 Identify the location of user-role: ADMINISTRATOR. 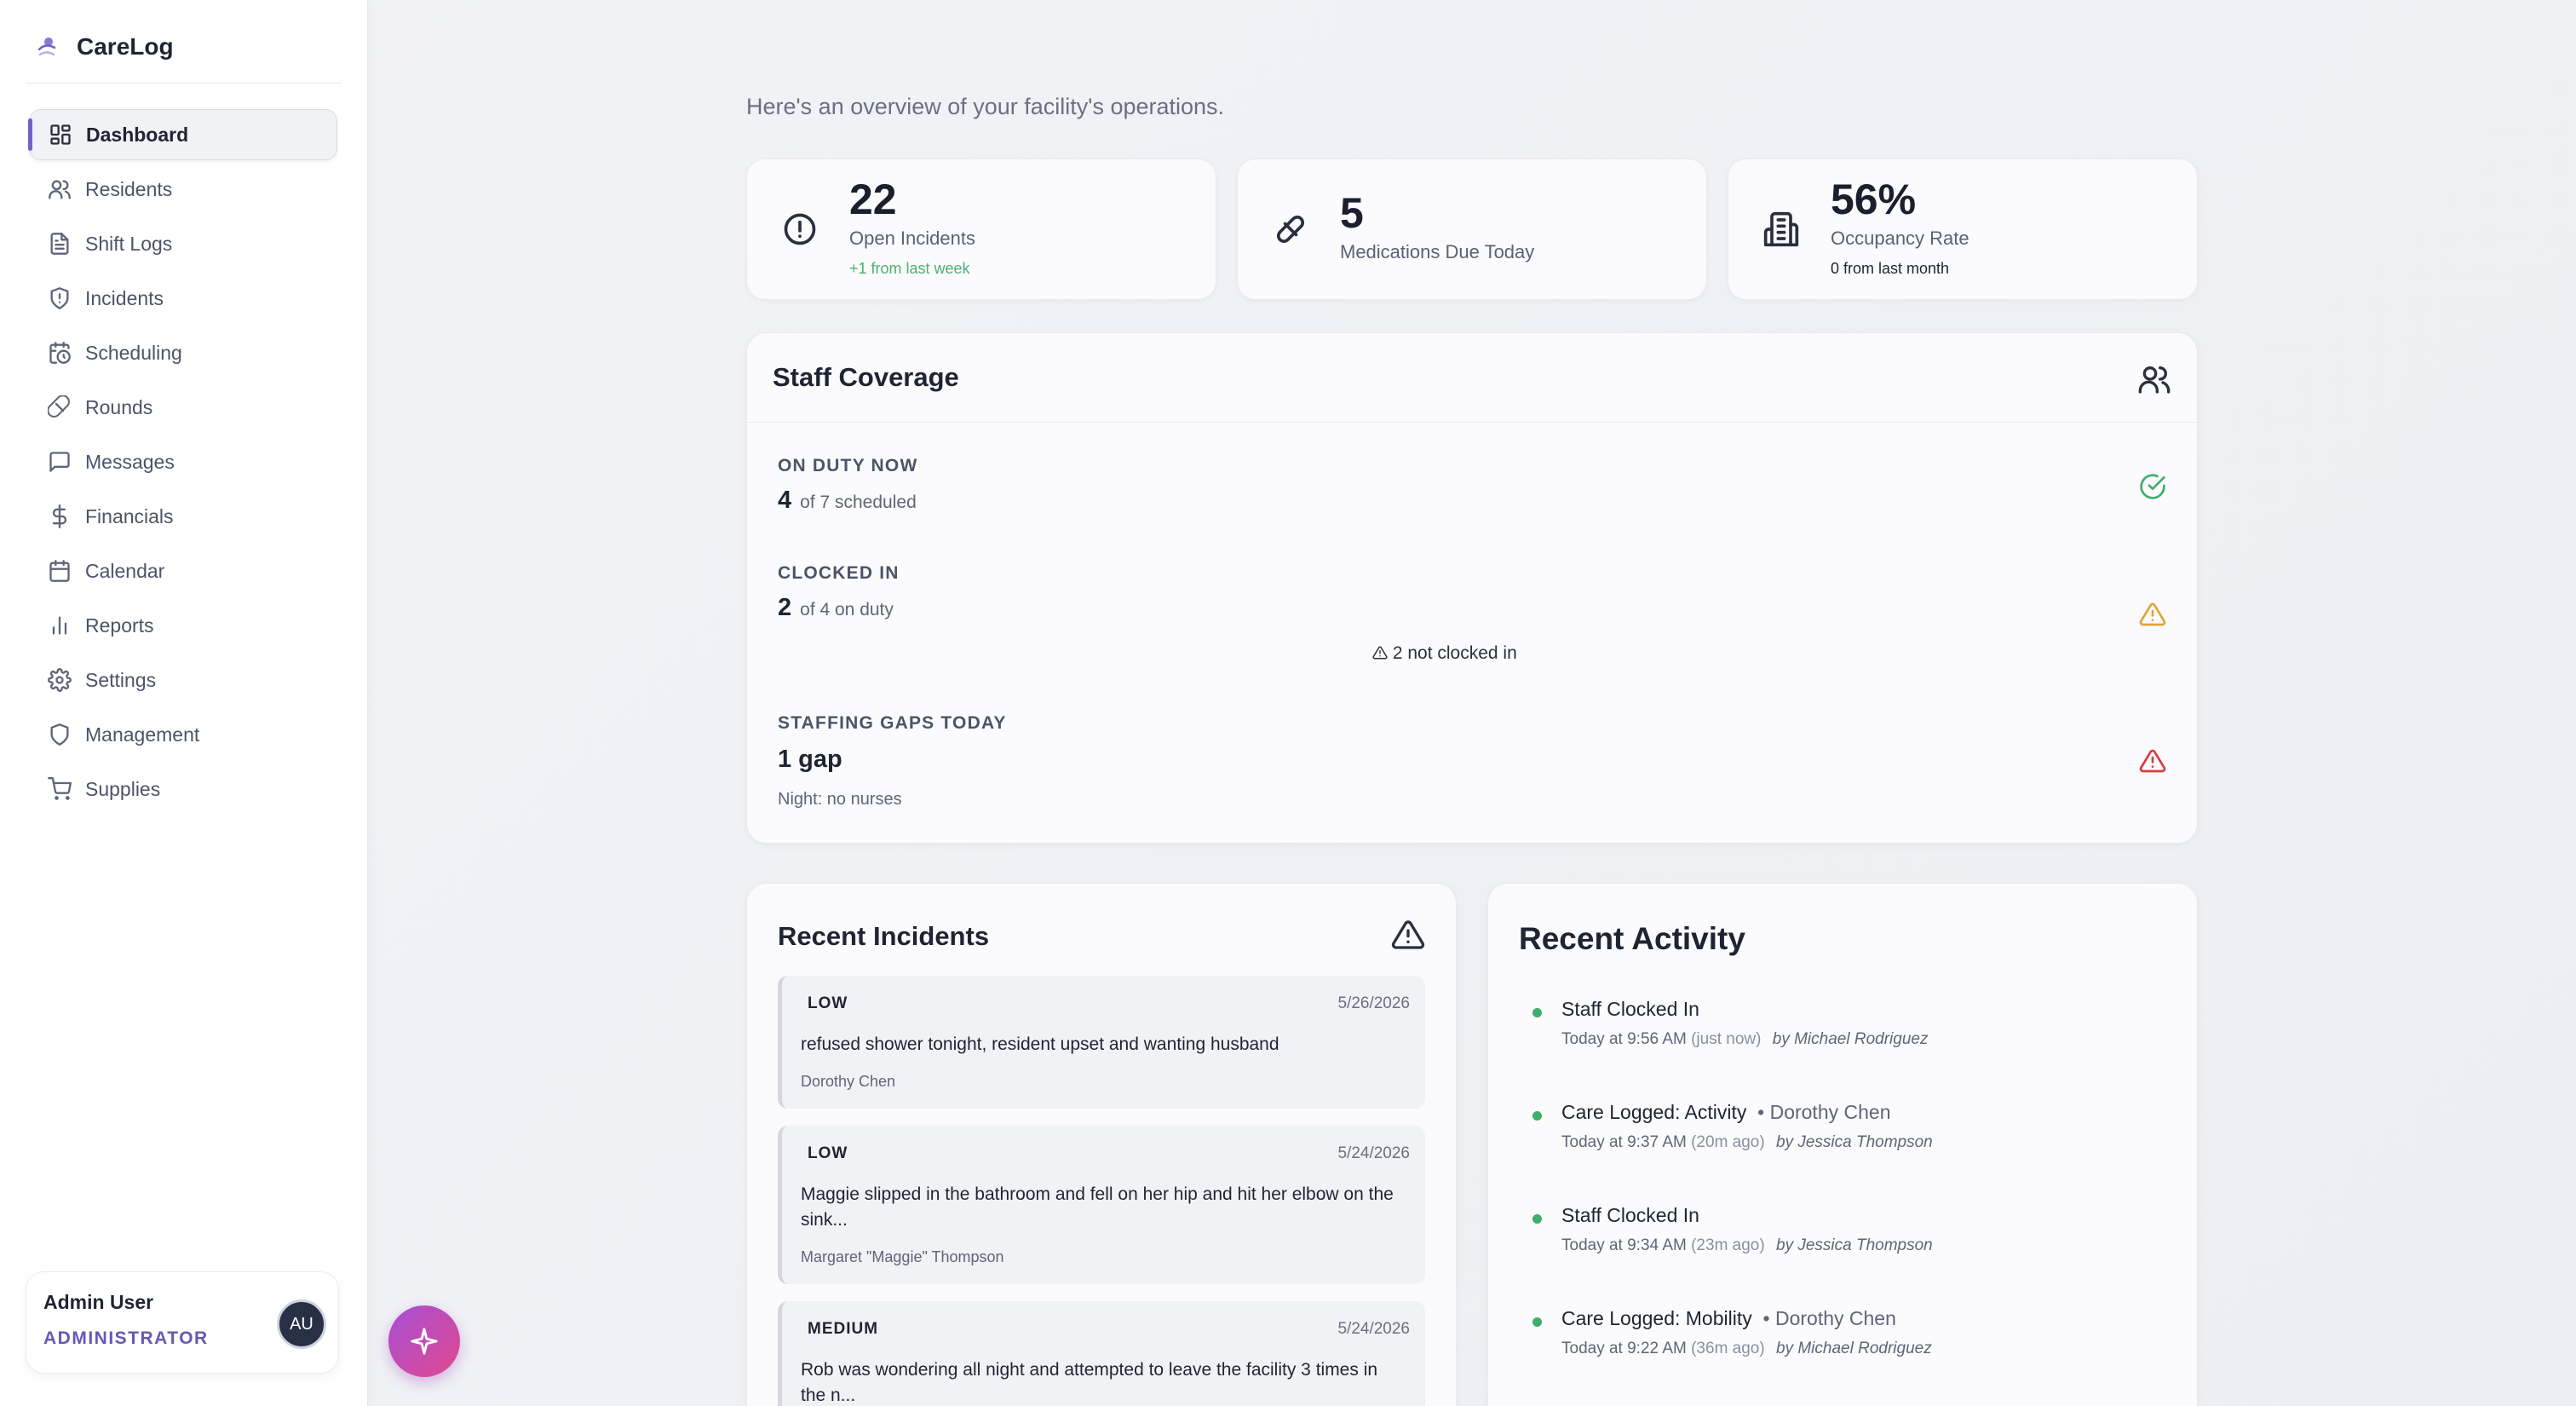
(126, 1338).